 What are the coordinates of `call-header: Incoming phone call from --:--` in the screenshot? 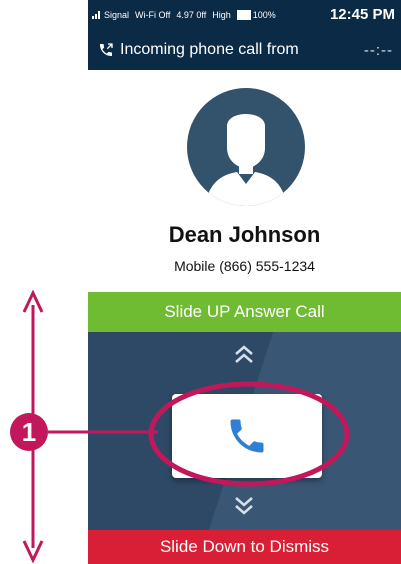 It's located at (244, 50).